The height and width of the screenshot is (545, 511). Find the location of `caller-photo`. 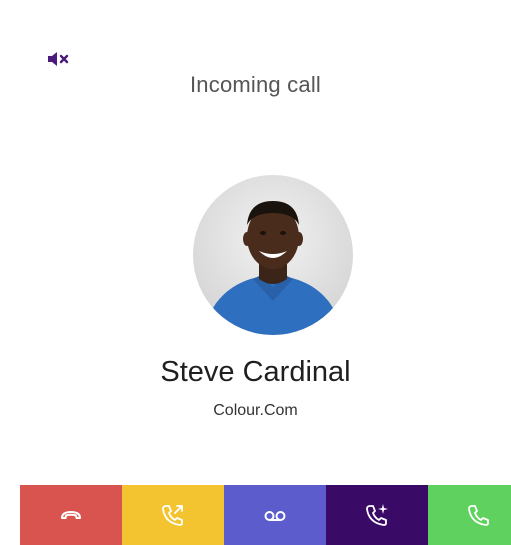

caller-photo is located at coordinates (273, 268).